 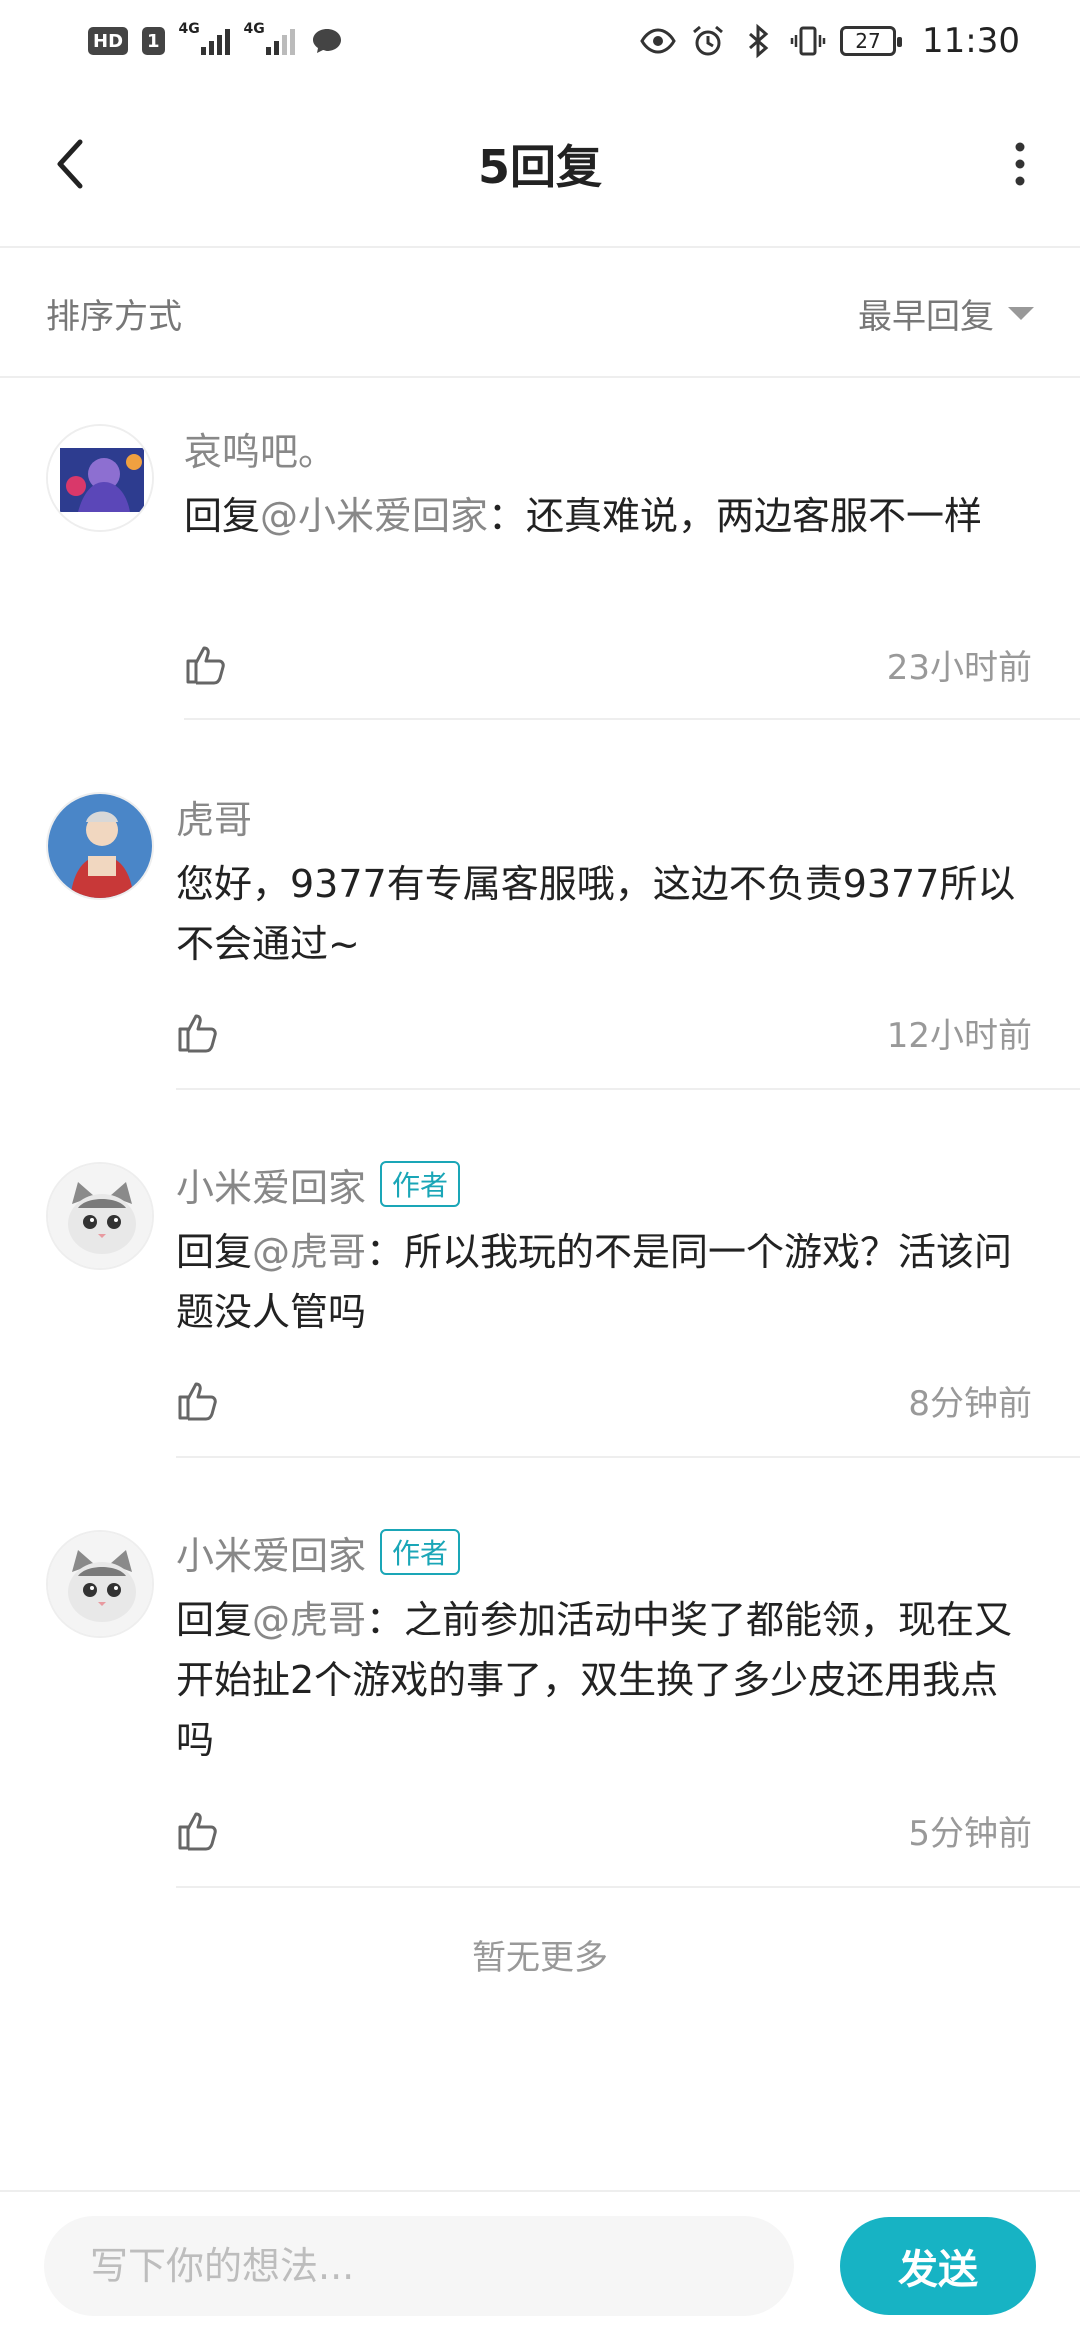 What do you see at coordinates (604, 816) in the screenshot?
I see `comment-author: 虎哥` at bounding box center [604, 816].